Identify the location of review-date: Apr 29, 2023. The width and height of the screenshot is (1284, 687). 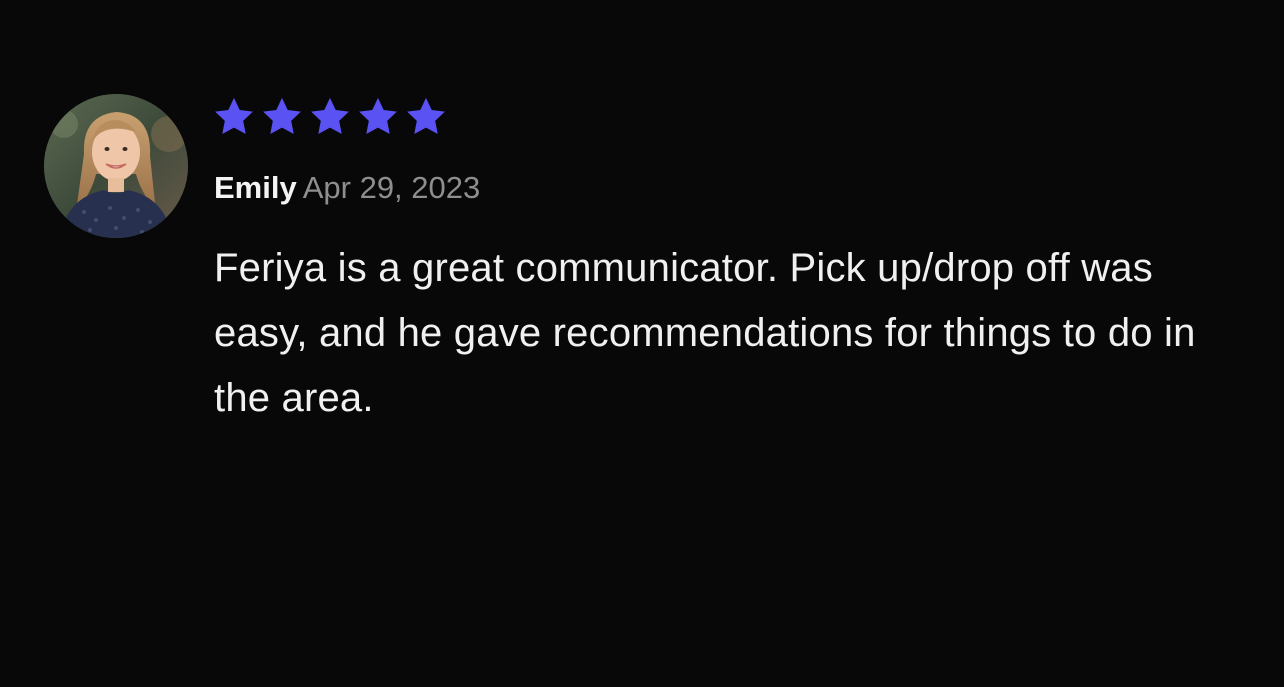
(391, 187).